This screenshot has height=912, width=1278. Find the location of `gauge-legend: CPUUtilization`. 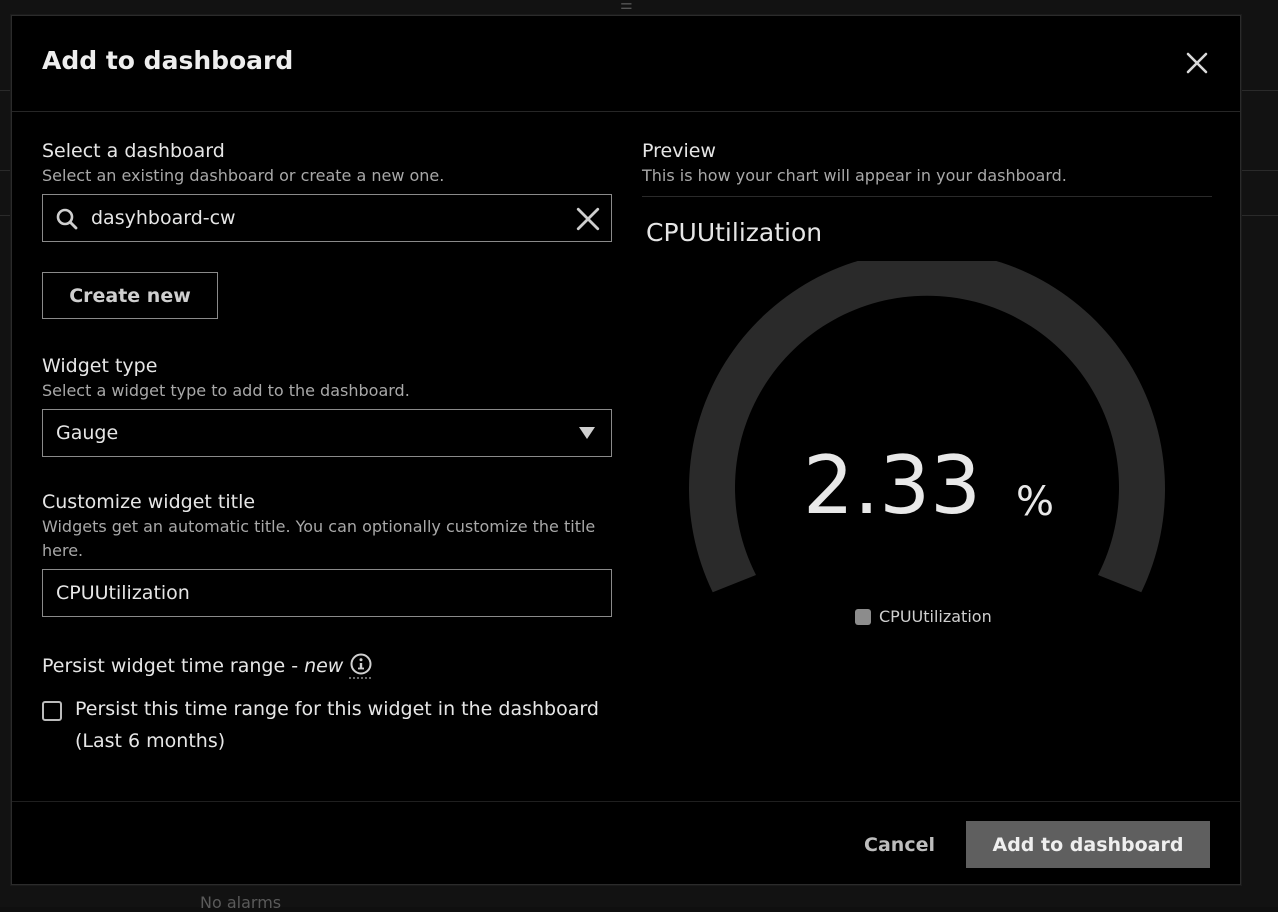

gauge-legend: CPUUtilization is located at coordinates (923, 616).